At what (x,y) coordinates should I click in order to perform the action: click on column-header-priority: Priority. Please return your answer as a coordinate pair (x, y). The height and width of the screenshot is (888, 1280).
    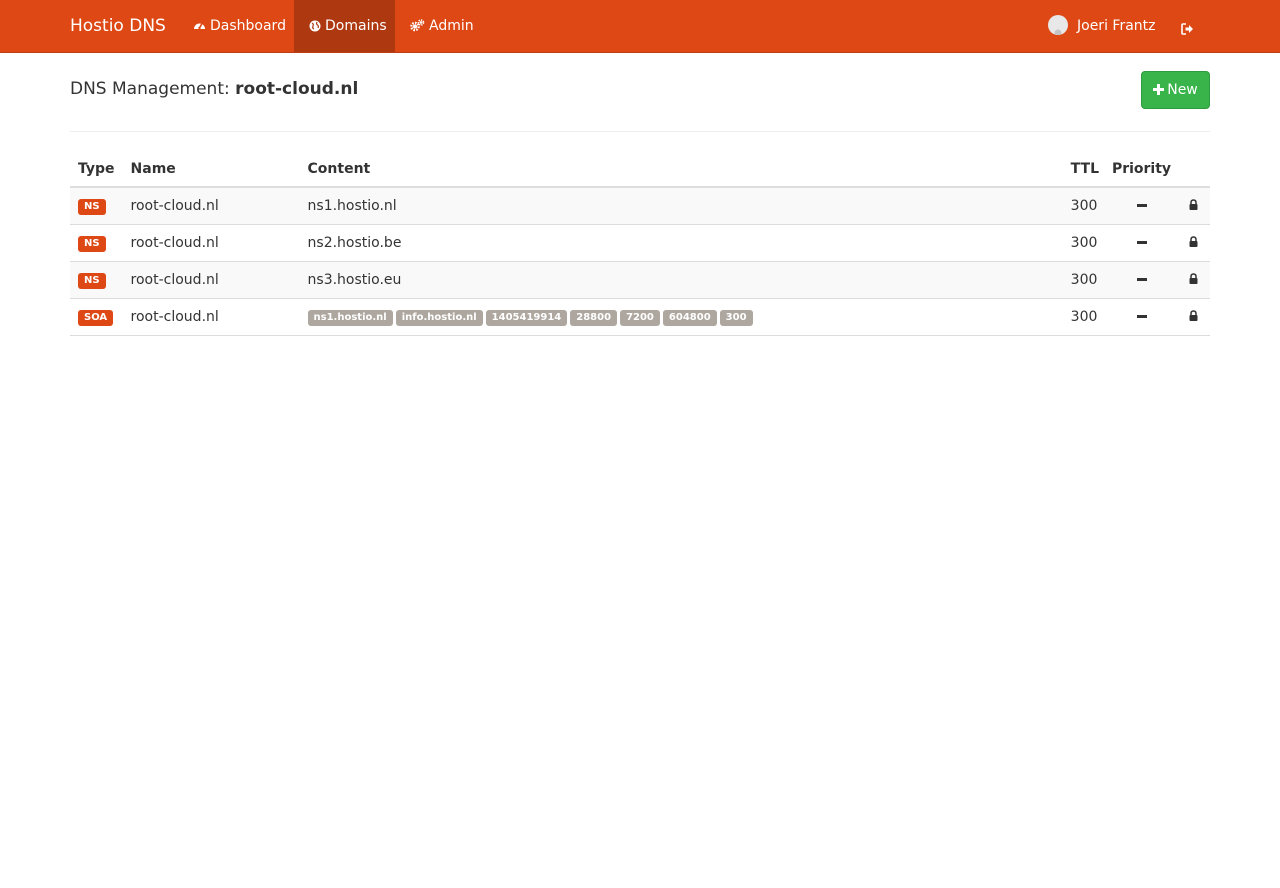
    Looking at the image, I should click on (1141, 169).